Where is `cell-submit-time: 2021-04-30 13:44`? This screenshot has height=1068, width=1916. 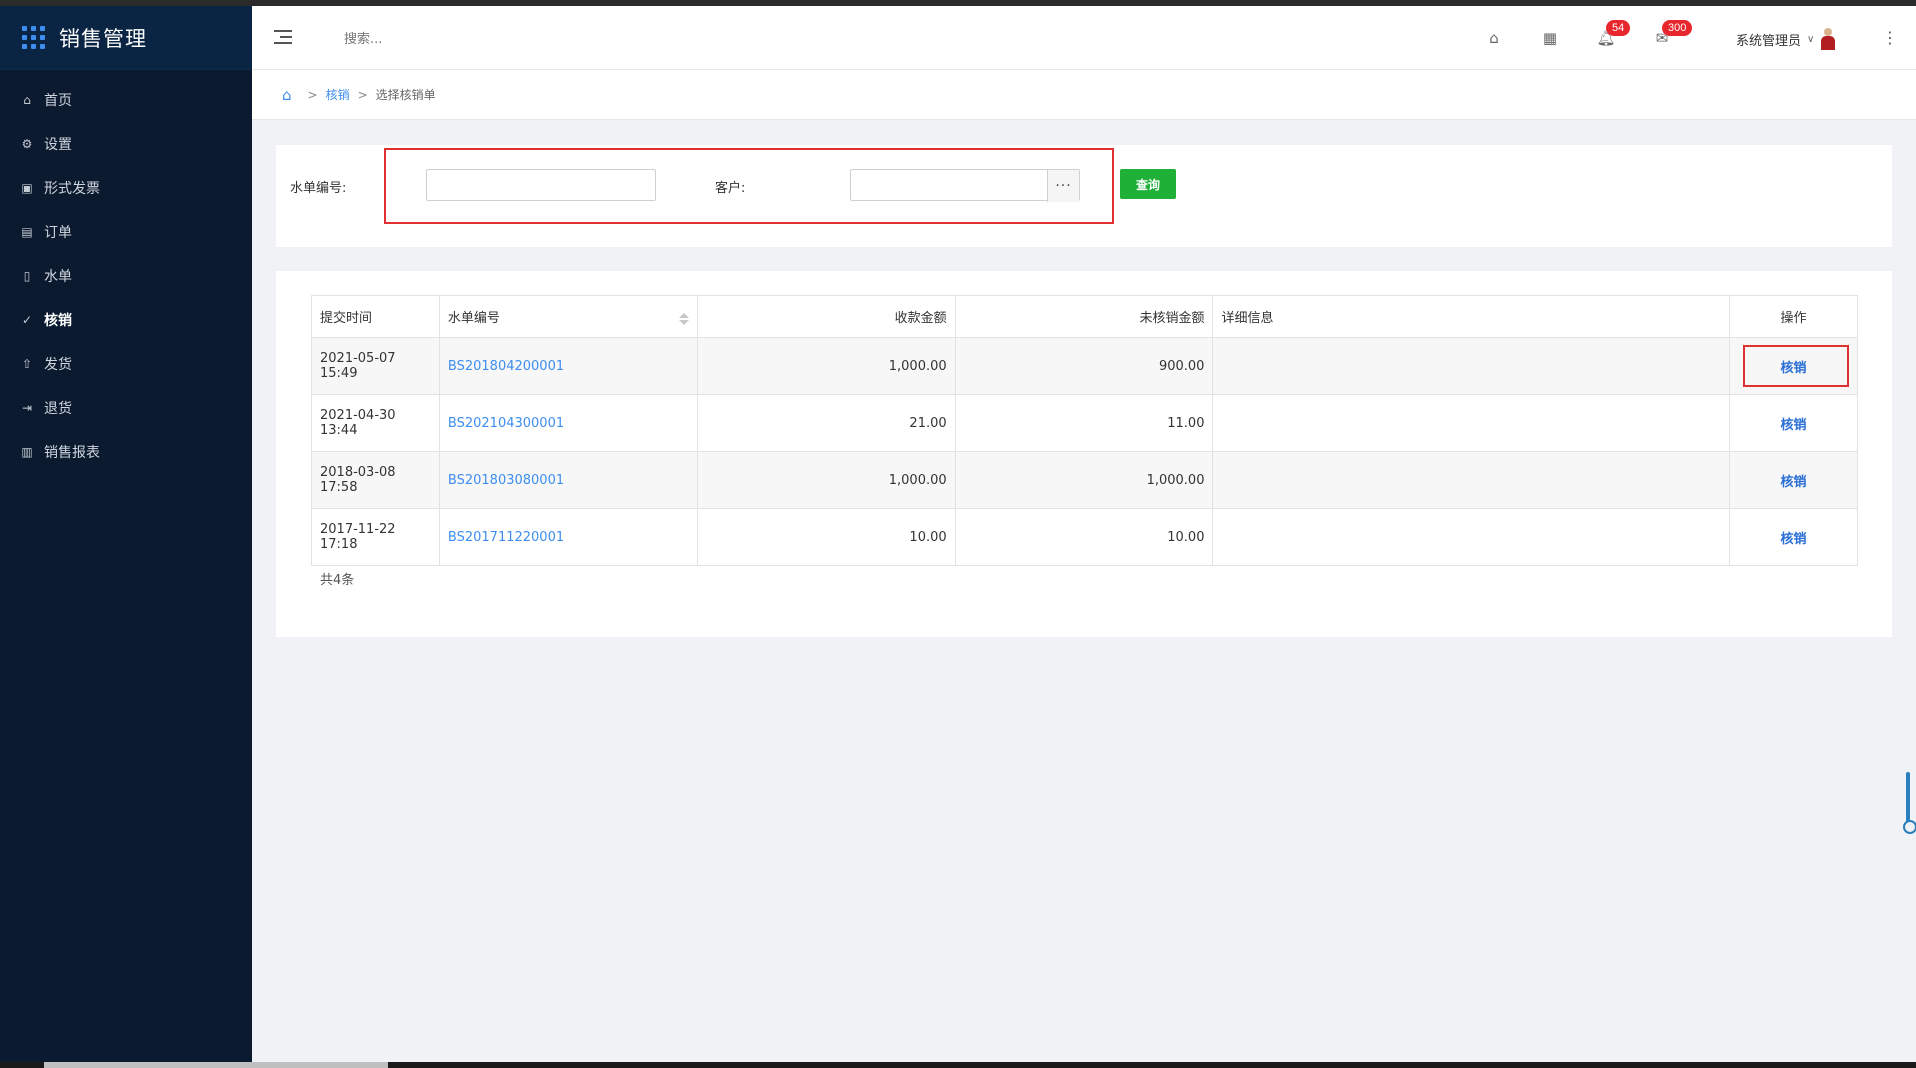 cell-submit-time: 2021-04-30 13:44 is located at coordinates (375, 423).